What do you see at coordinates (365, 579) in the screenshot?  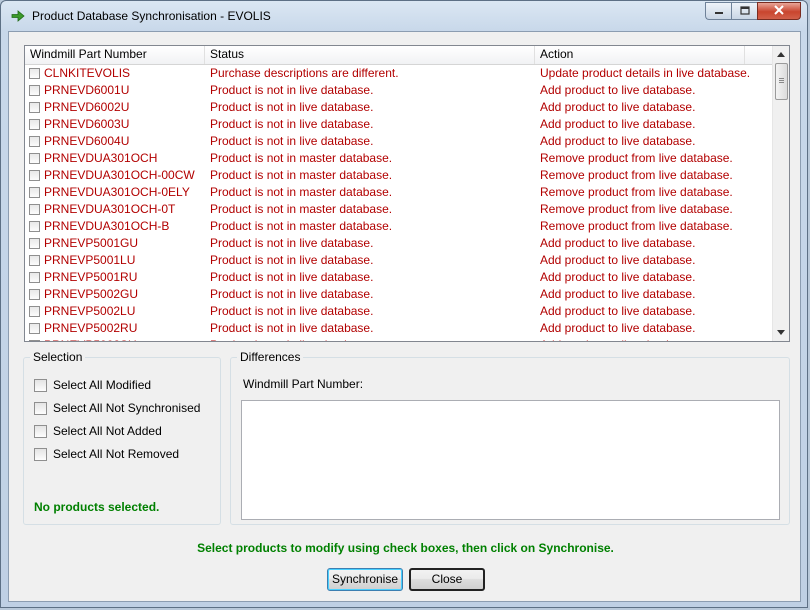 I see `synchronise-button: Synchronise` at bounding box center [365, 579].